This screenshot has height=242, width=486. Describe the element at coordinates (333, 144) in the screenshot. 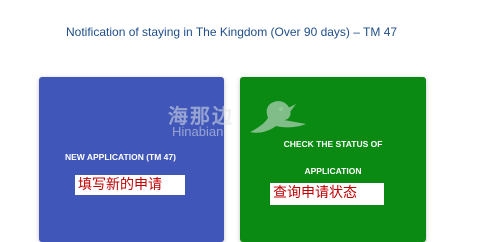

I see `check-status-label-line1: CHECK THE STATUS OF` at that location.